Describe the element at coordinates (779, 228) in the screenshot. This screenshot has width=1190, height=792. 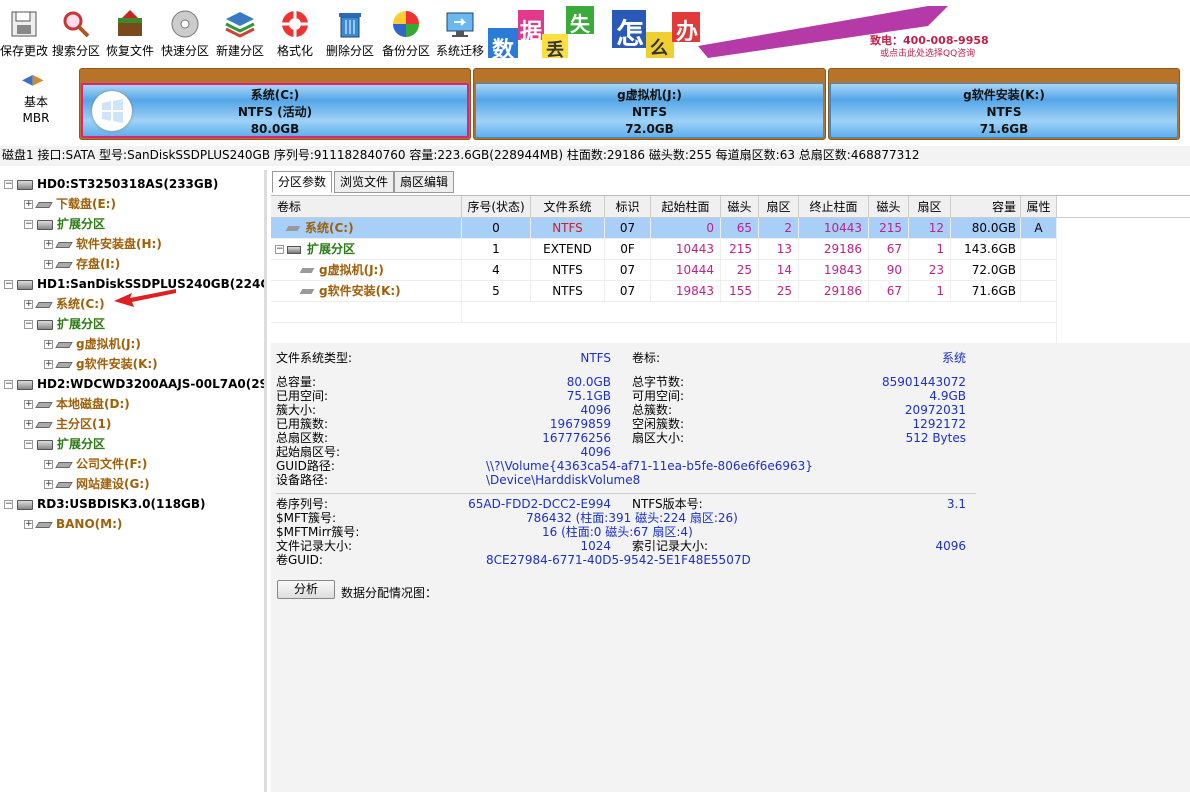
I see `table-cell: 2` at that location.